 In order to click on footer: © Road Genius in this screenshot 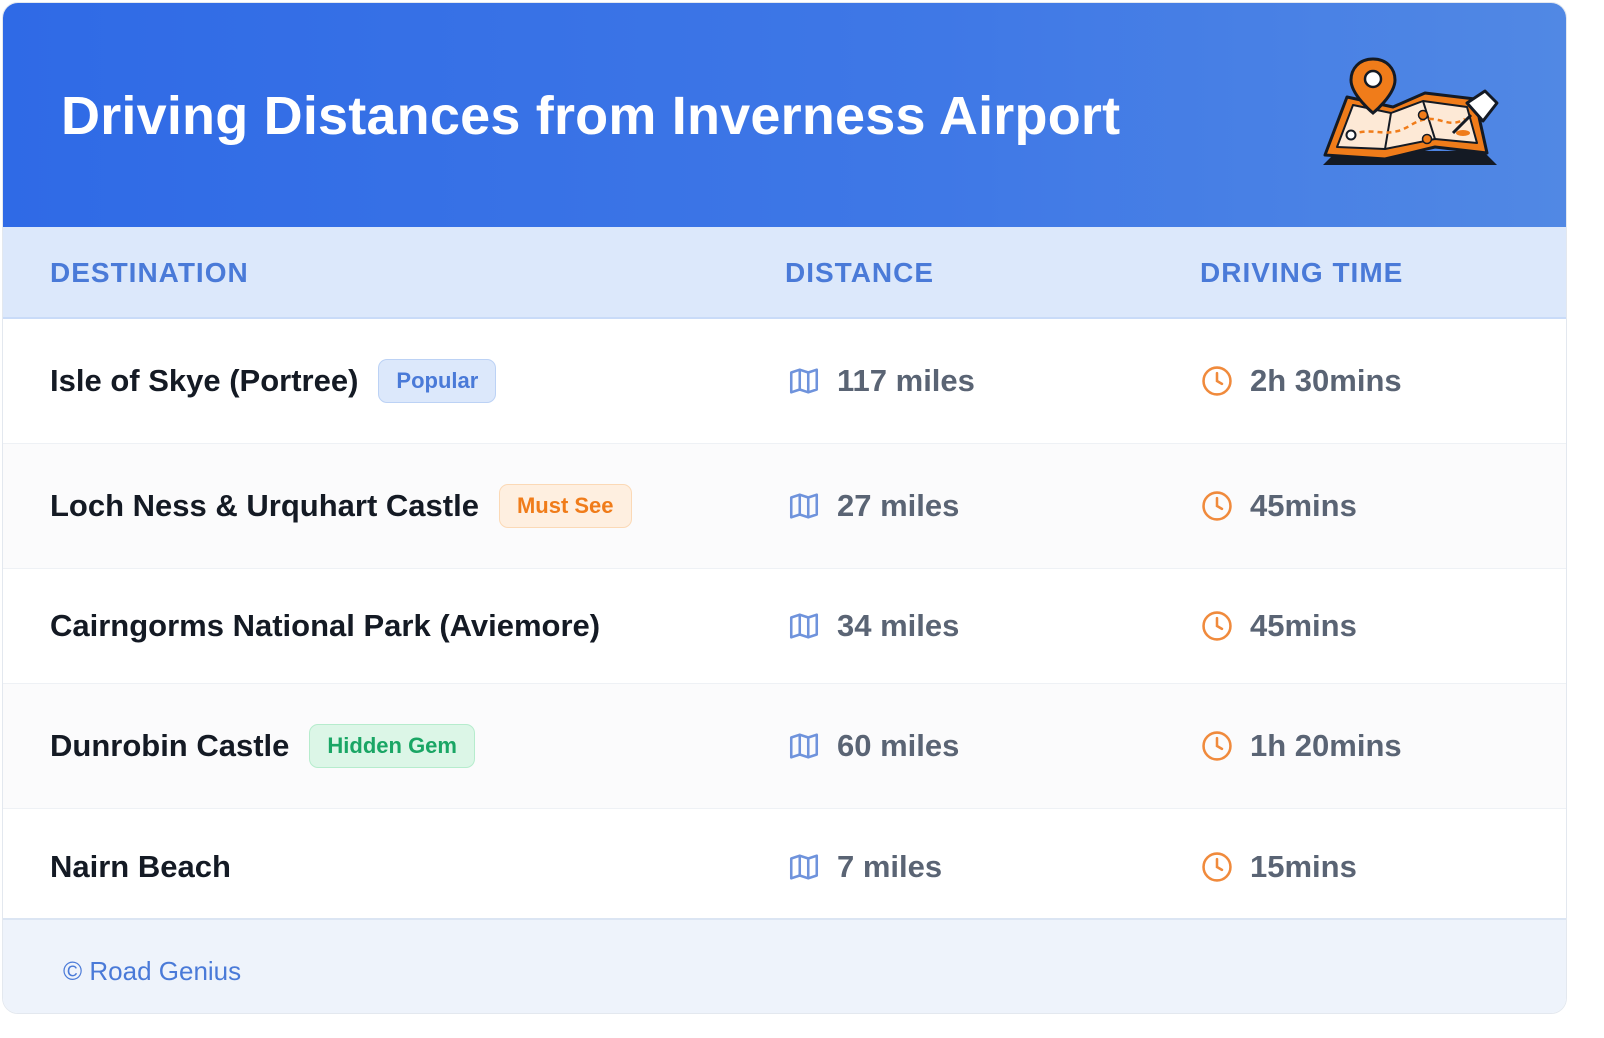, I will do `click(784, 965)`.